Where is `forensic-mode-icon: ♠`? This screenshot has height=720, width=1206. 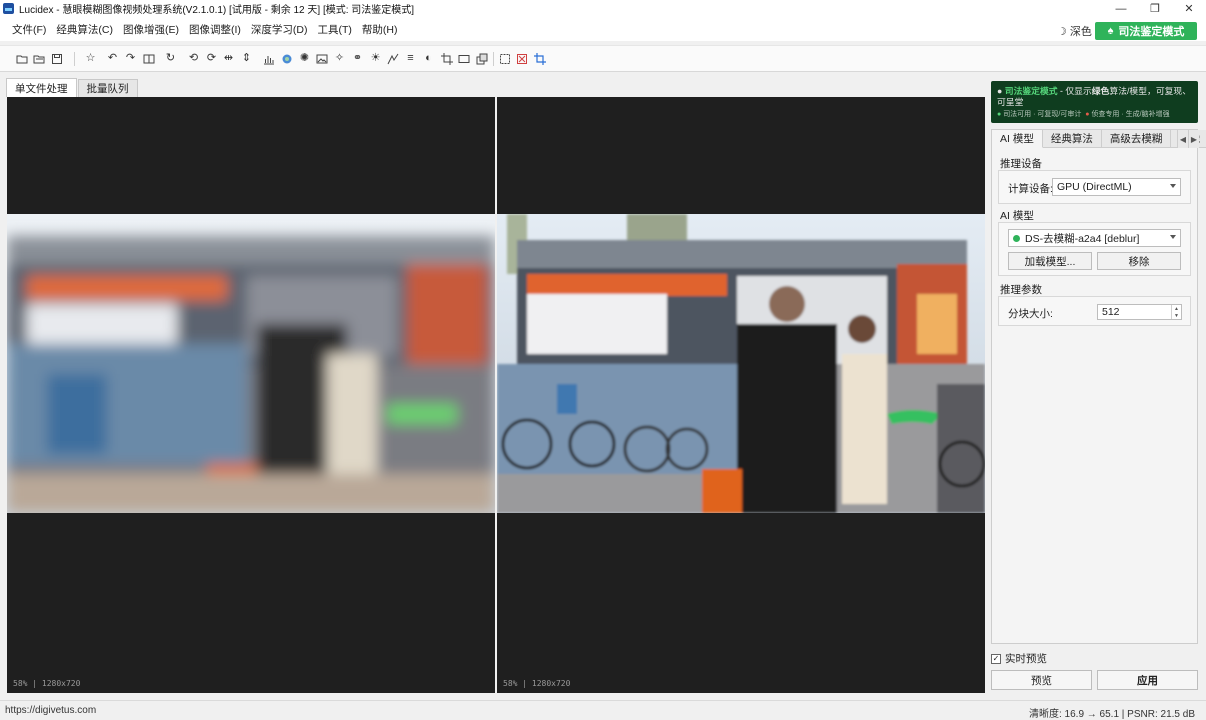 forensic-mode-icon: ♠ is located at coordinates (1110, 31).